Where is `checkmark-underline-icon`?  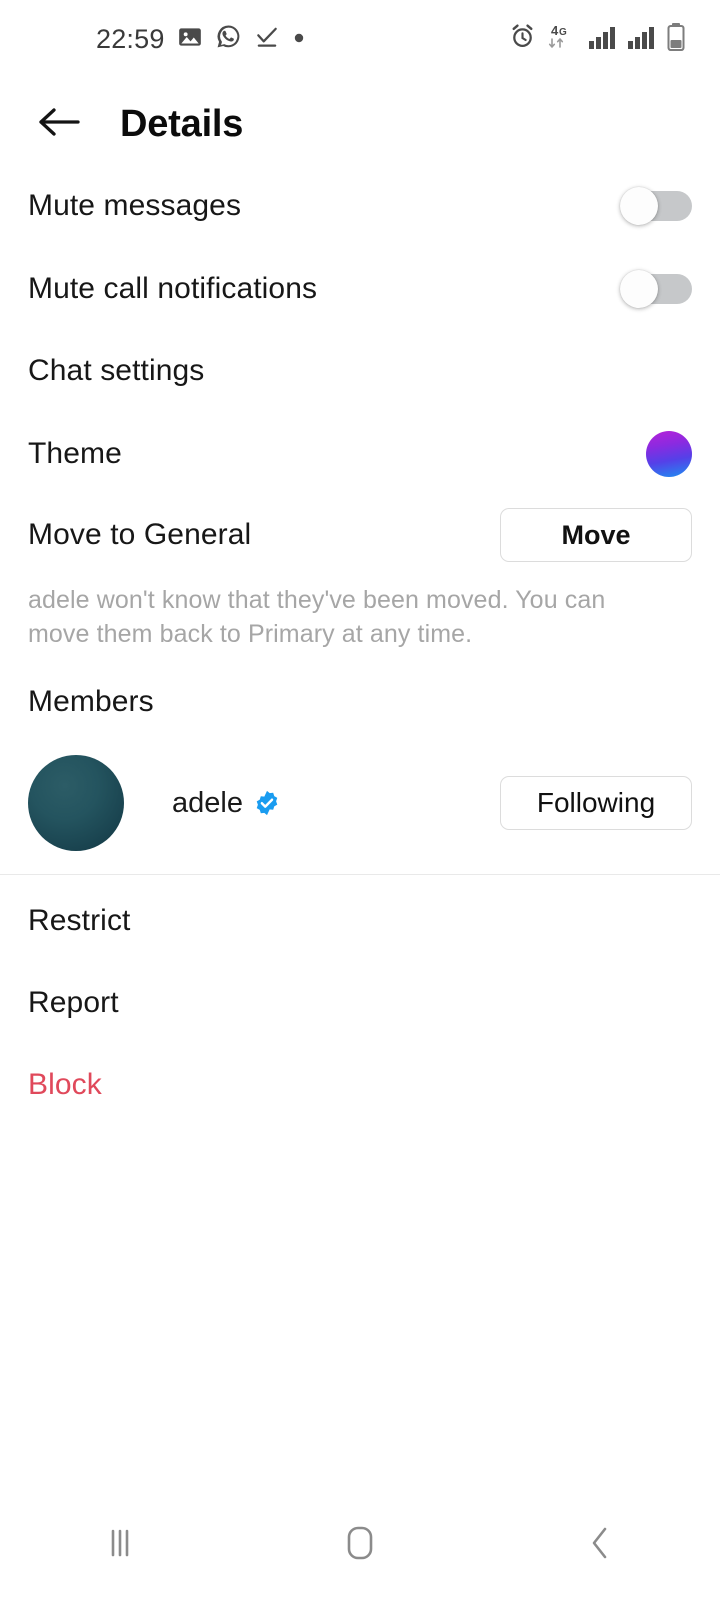 checkmark-underline-icon is located at coordinates (267, 39).